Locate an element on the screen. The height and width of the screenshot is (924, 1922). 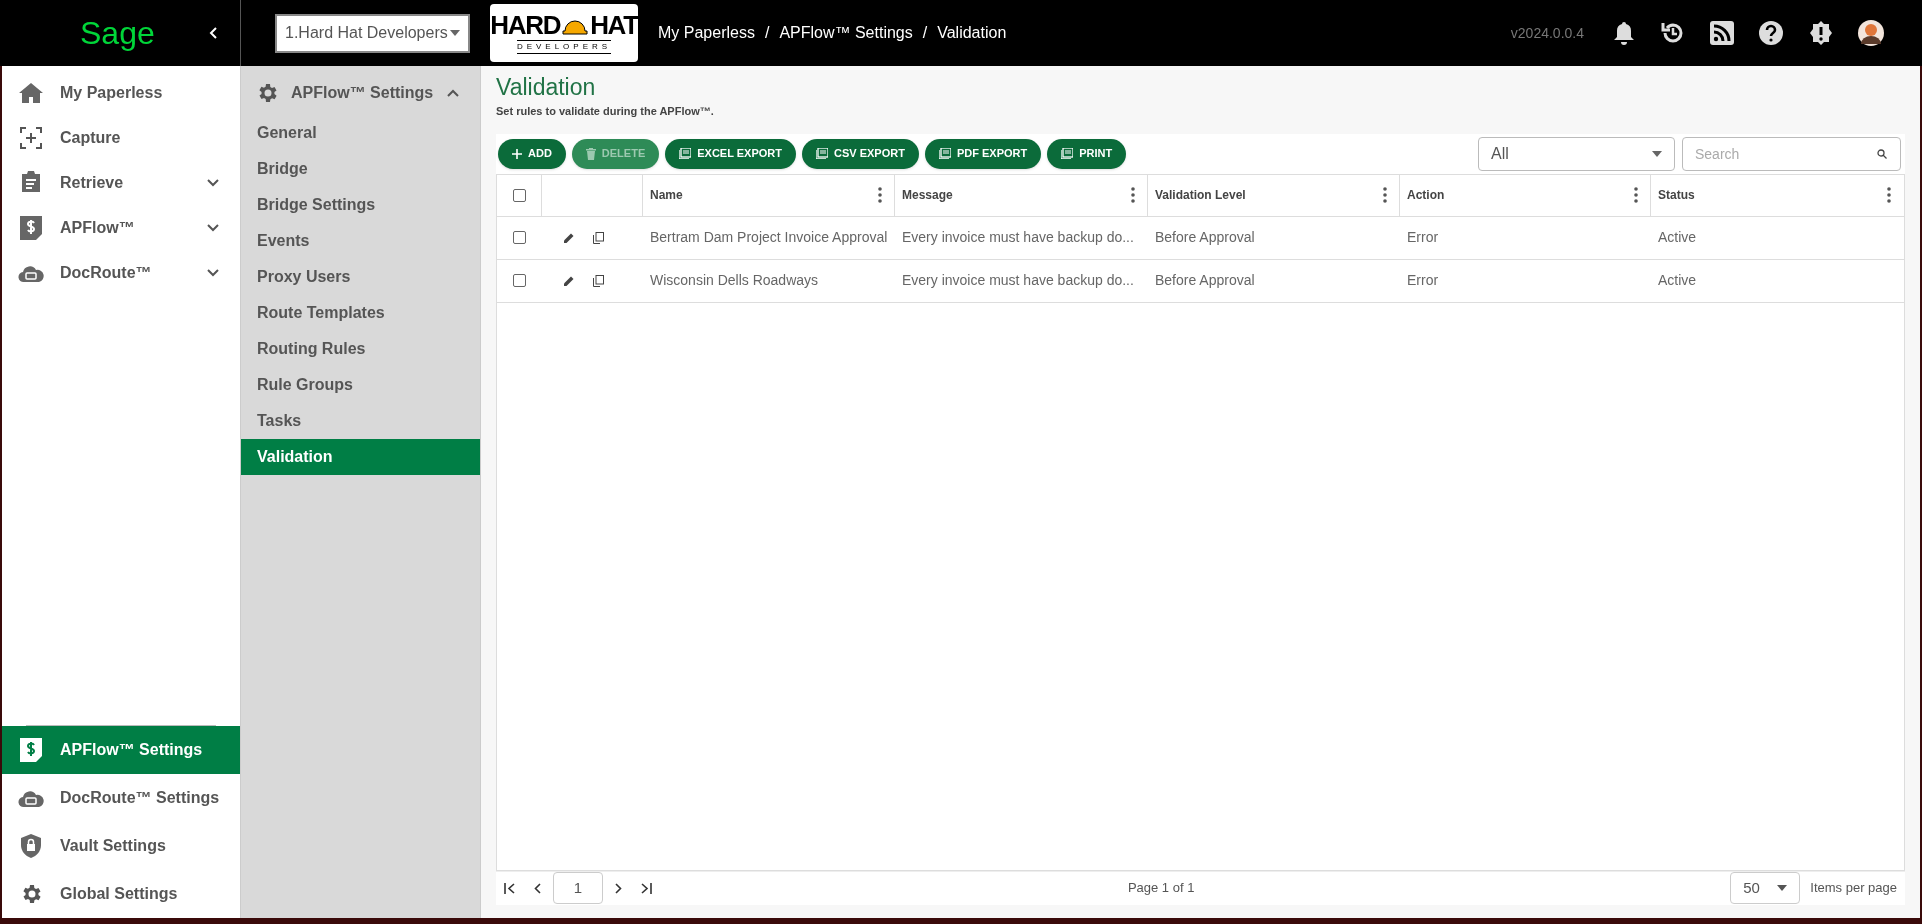
alert-badge-icon is located at coordinates (1821, 33).